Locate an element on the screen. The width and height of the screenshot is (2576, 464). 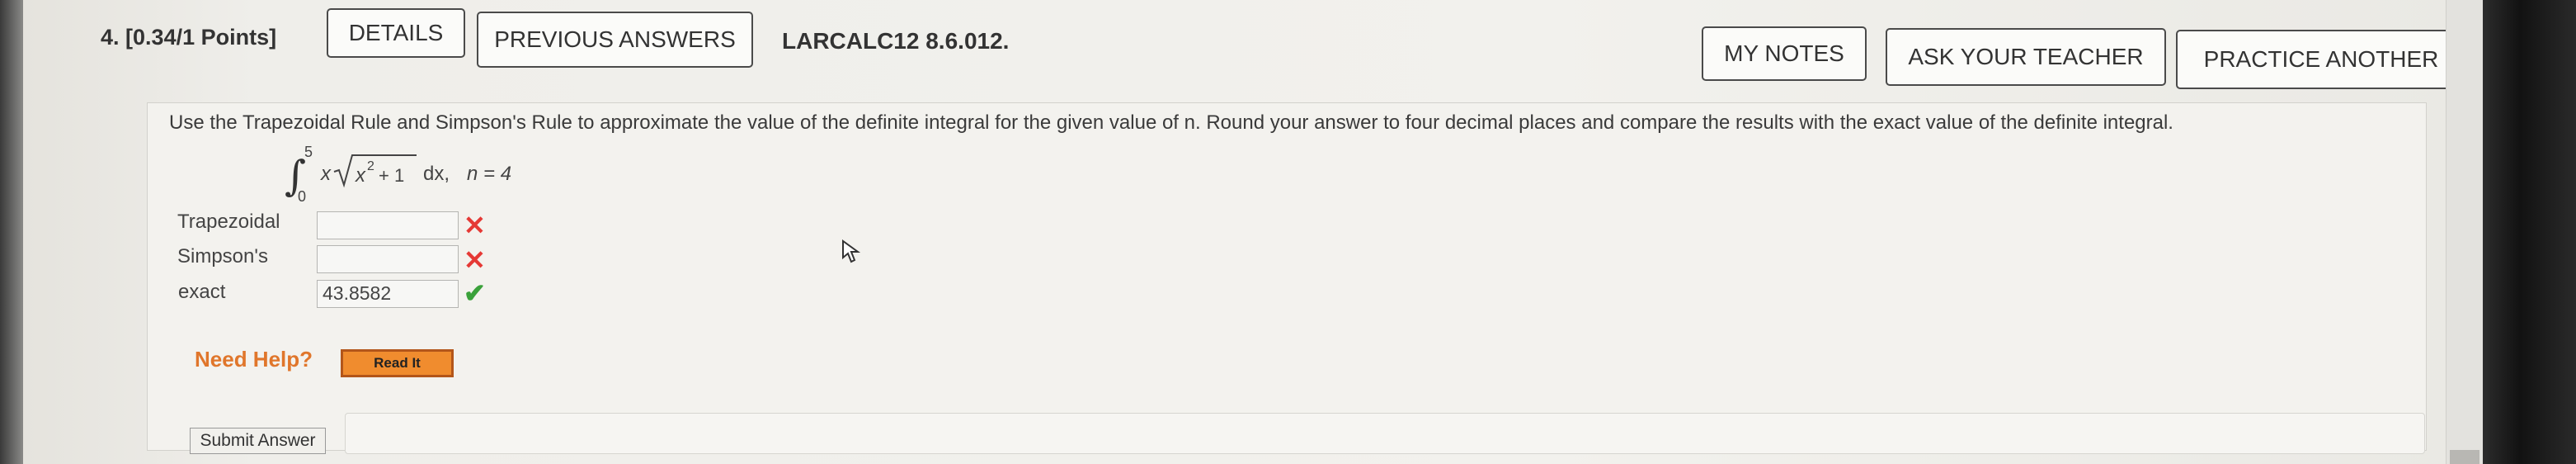
dx-label: dx, is located at coordinates (436, 174).